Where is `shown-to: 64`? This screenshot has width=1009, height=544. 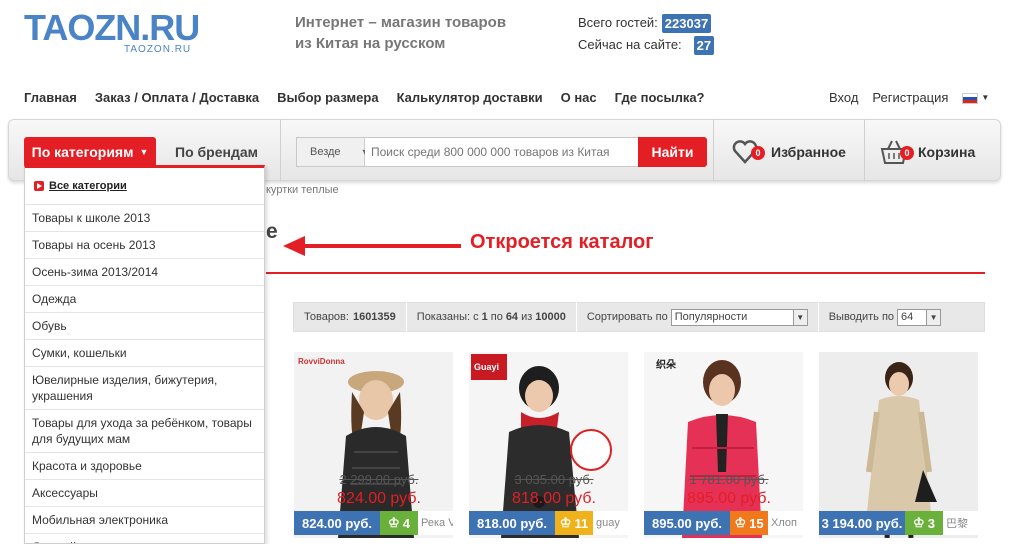 shown-to: 64 is located at coordinates (512, 317).